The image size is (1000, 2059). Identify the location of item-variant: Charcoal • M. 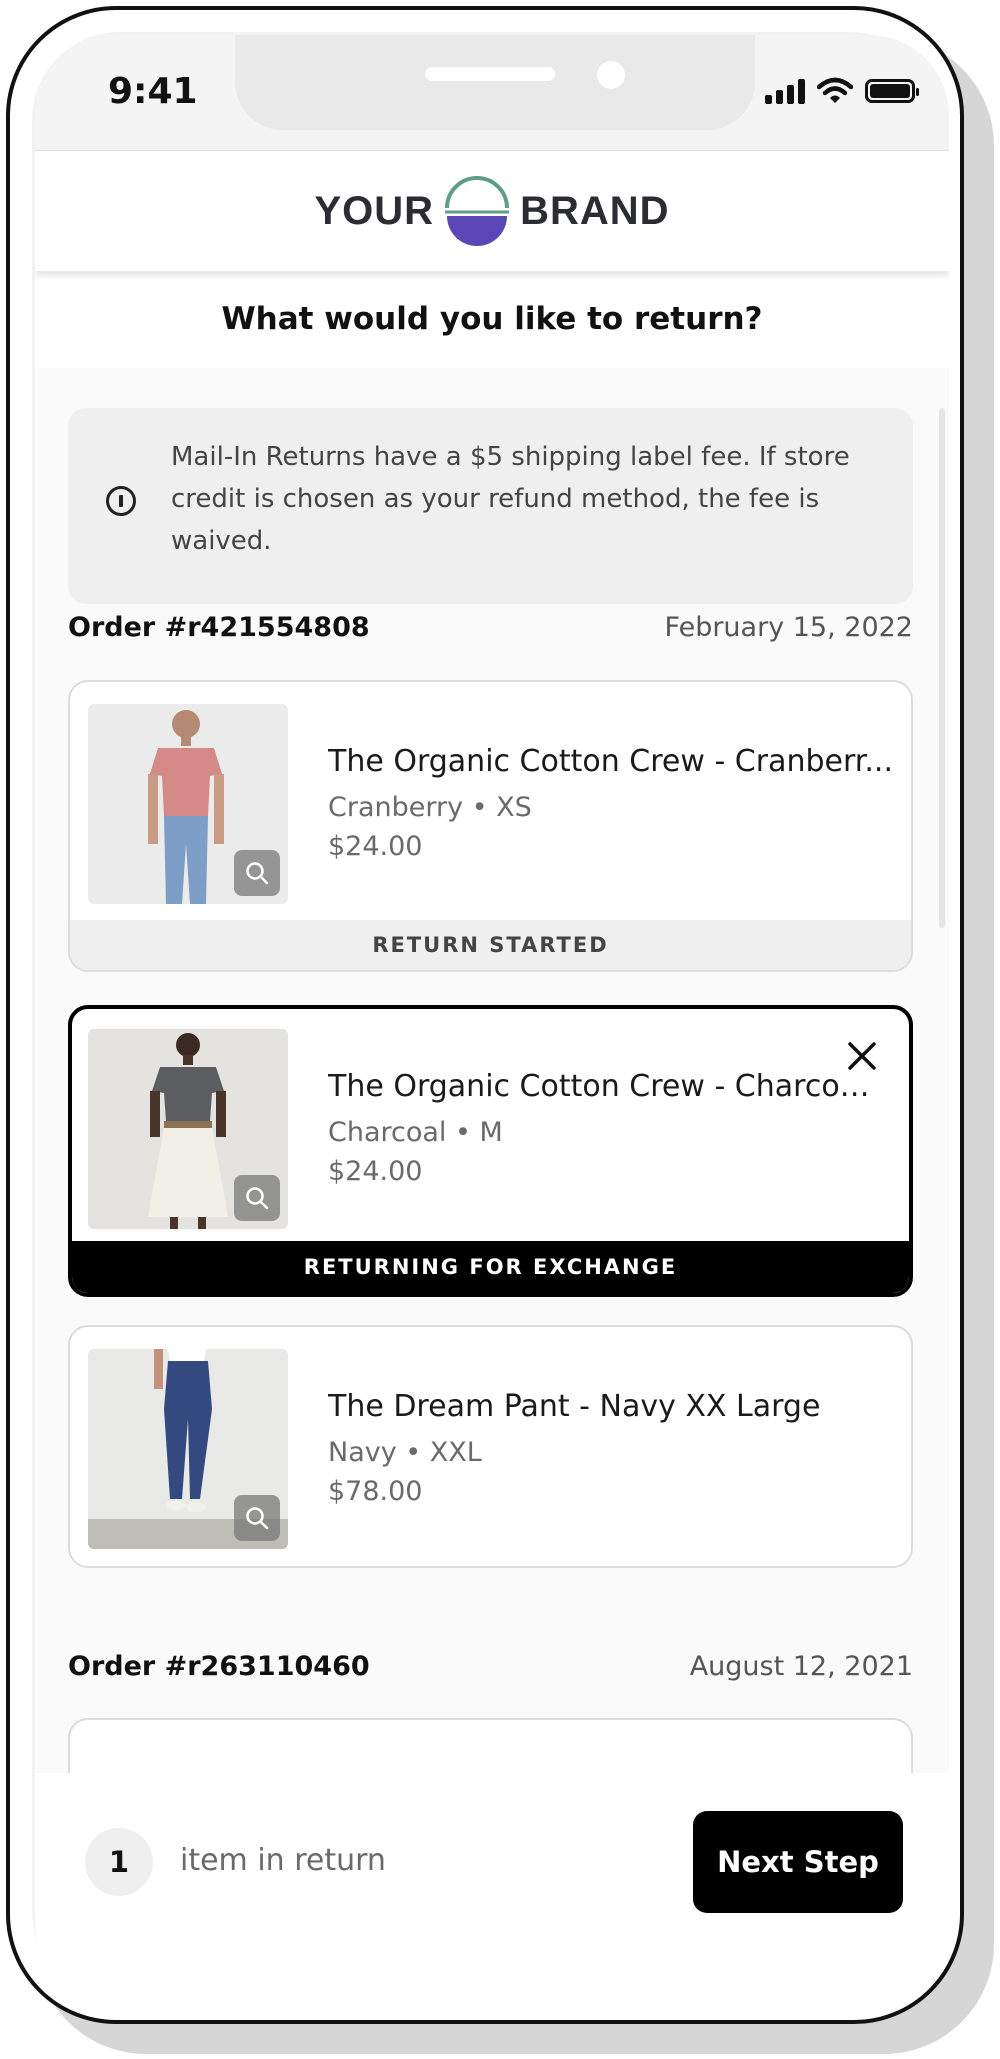
(415, 1132).